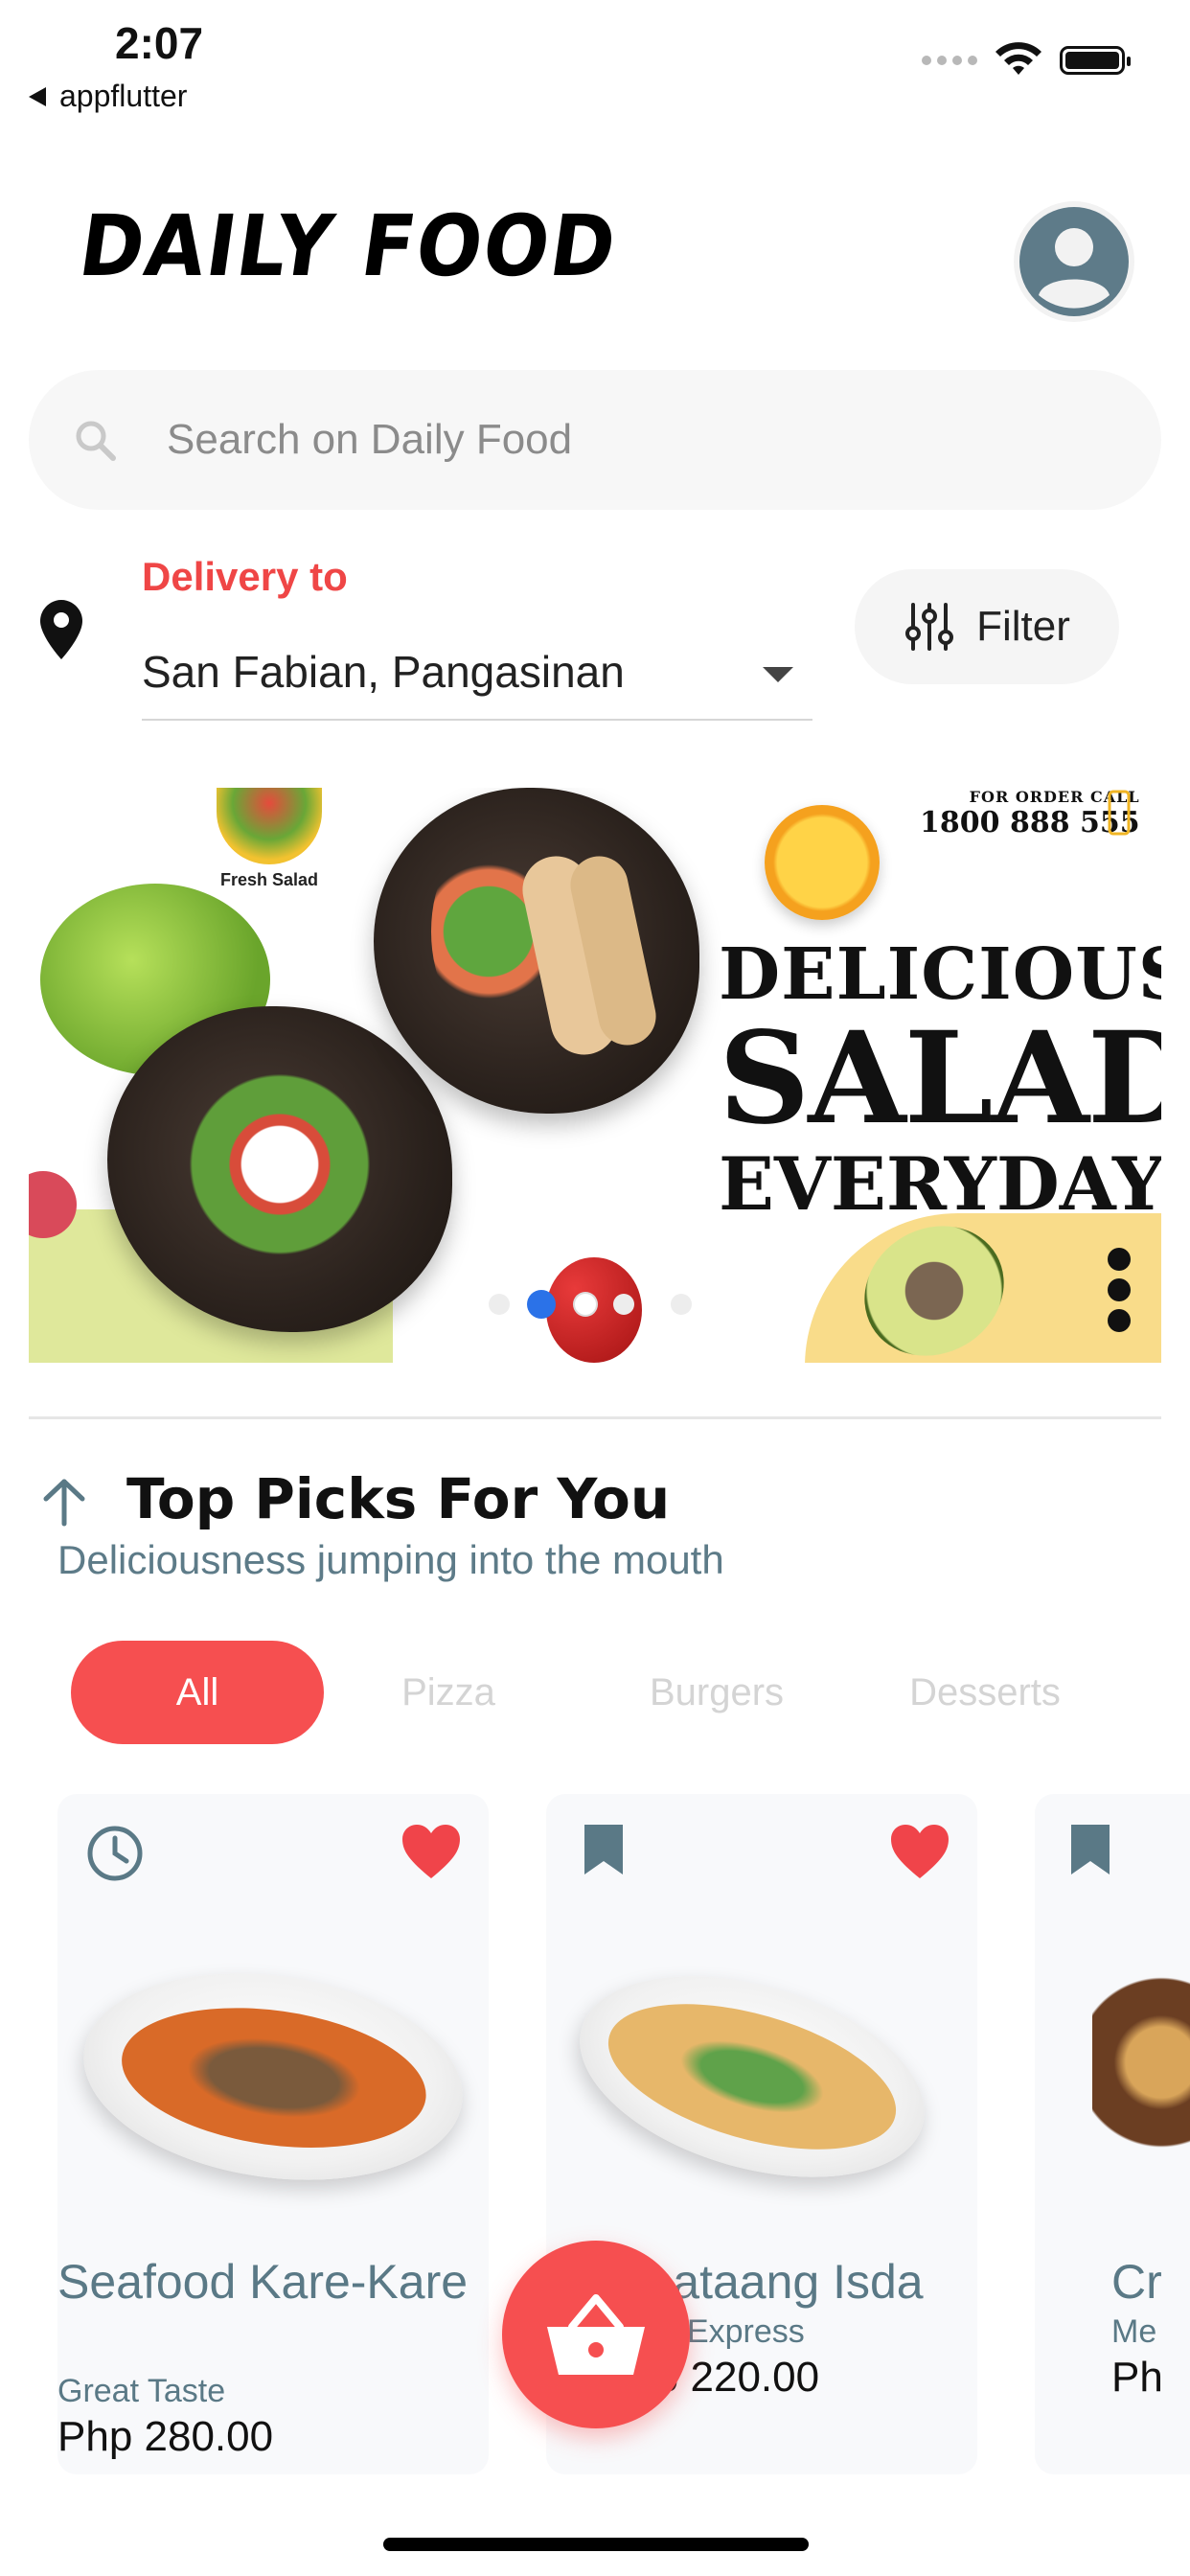  I want to click on food-card: Cr Me Ph, so click(1112, 2134).